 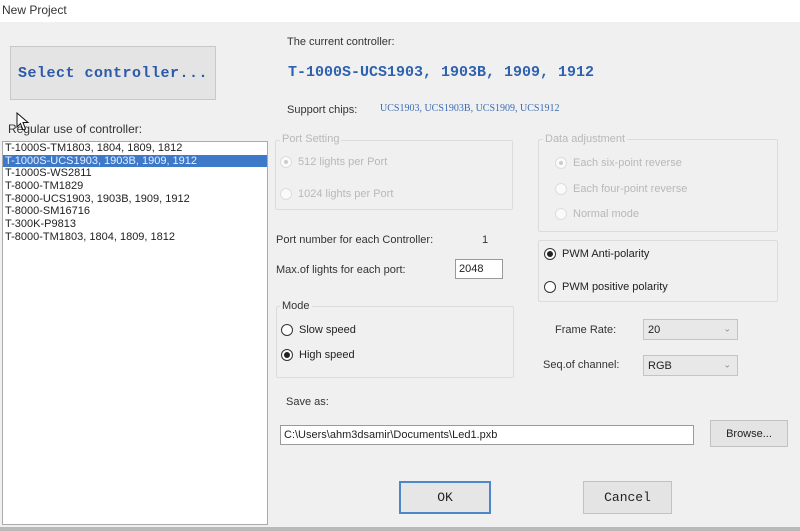 I want to click on current-controller-label: The current controller:, so click(x=341, y=42).